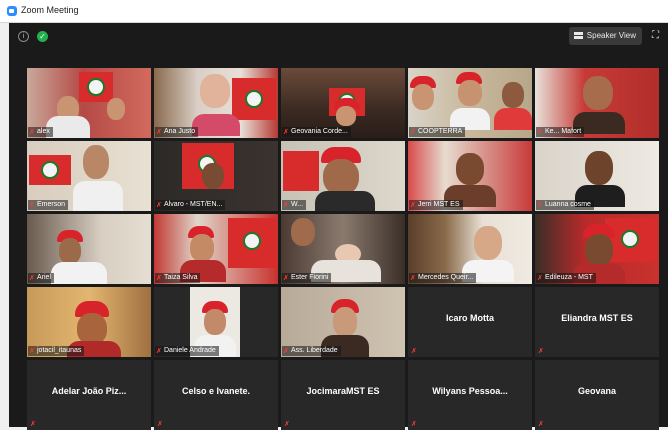 The width and height of the screenshot is (668, 430). What do you see at coordinates (560, 132) in the screenshot?
I see `participant-name-label: ✗ Ke... Mafort` at bounding box center [560, 132].